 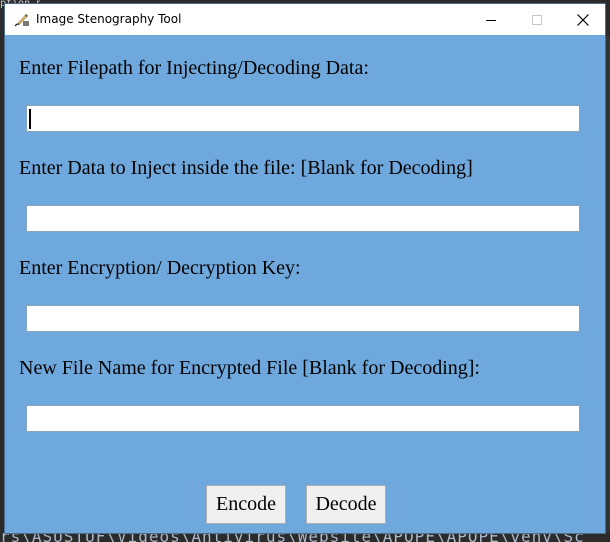 I want to click on close-icon, so click(x=583, y=19).